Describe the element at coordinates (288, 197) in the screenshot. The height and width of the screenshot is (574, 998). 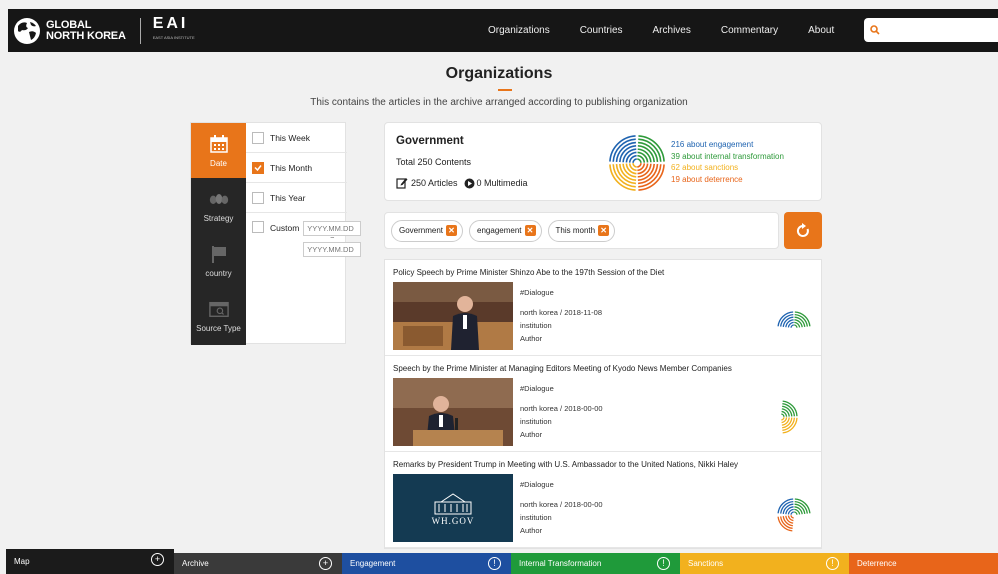
I see `option-this-year-label: This Year` at that location.